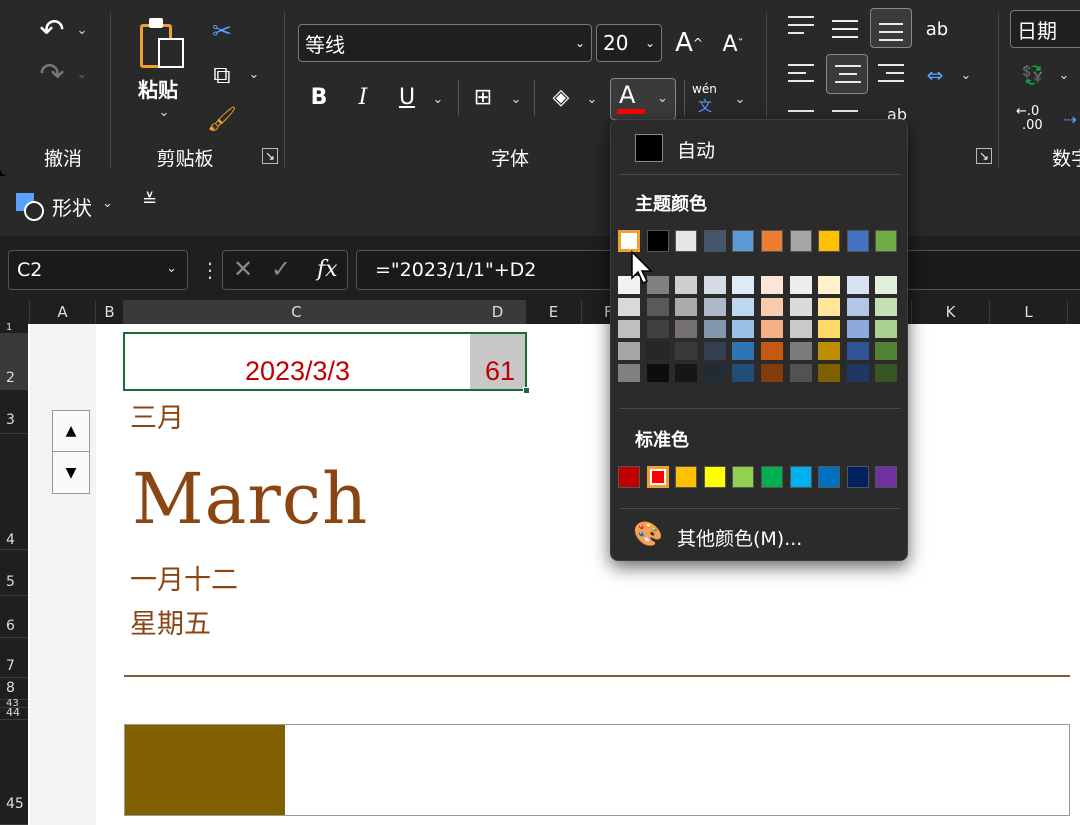 The width and height of the screenshot is (1080, 825). What do you see at coordinates (297, 361) in the screenshot?
I see `cell-c2: 2023/3/3` at bounding box center [297, 361].